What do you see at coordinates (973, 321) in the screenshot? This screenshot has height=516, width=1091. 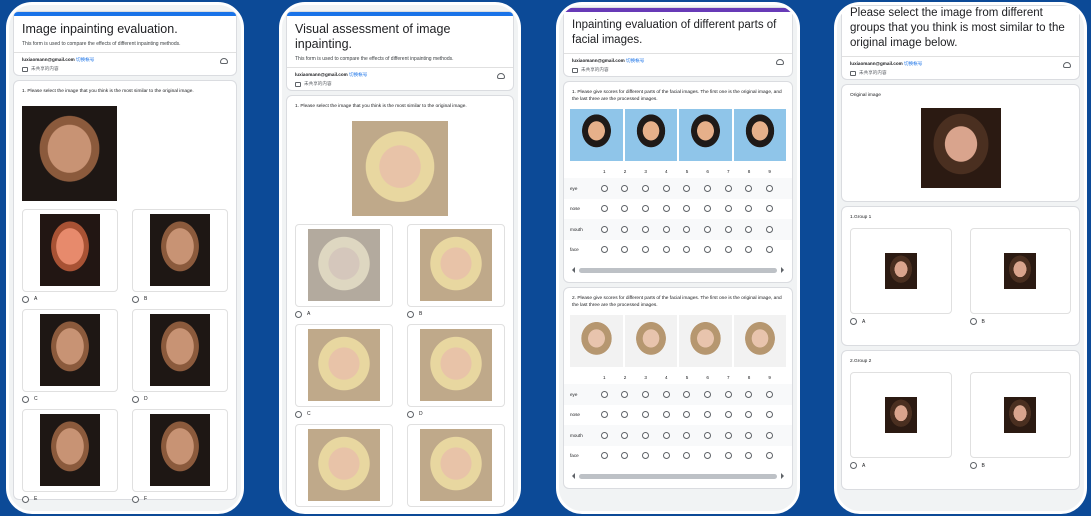 I see `group1-radio-b` at bounding box center [973, 321].